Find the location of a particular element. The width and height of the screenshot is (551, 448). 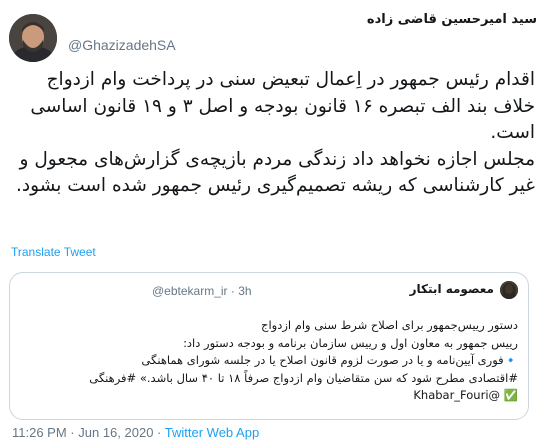

quoted-line: ✅ @Khabar_Fouri is located at coordinates (465, 395).